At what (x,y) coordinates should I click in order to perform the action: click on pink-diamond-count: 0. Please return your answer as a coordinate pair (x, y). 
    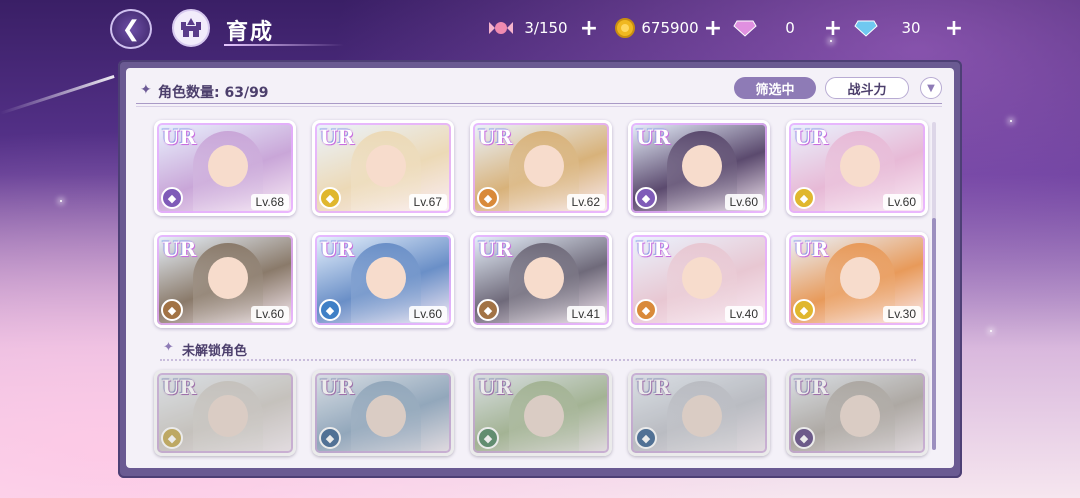
    Looking at the image, I should click on (790, 28).